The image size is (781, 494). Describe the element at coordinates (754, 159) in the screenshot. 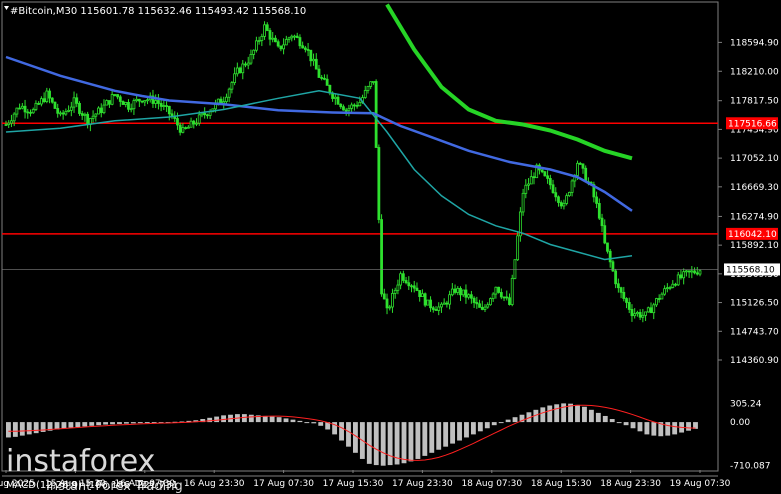

I see `y-tick-label: 117052.10` at that location.